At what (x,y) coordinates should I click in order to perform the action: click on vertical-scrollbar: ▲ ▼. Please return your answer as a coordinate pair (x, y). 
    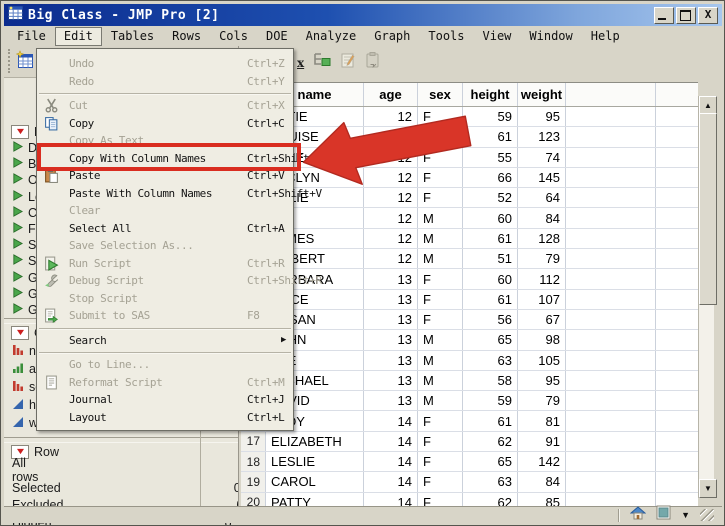
    Looking at the image, I should click on (707, 297).